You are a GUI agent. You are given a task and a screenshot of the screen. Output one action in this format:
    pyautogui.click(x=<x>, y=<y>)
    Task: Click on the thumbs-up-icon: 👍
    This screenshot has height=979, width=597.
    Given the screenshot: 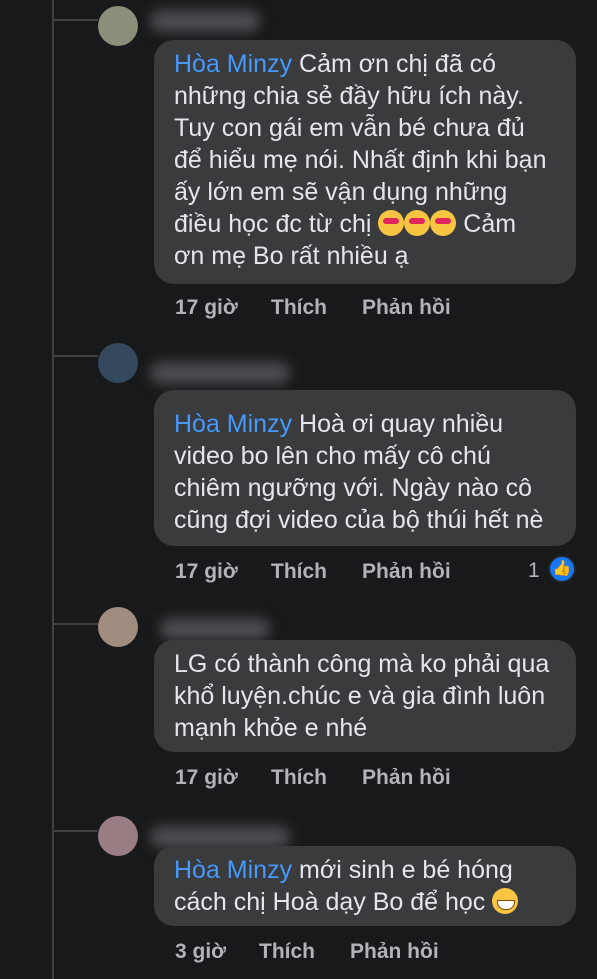 What is the action you would take?
    pyautogui.click(x=562, y=569)
    